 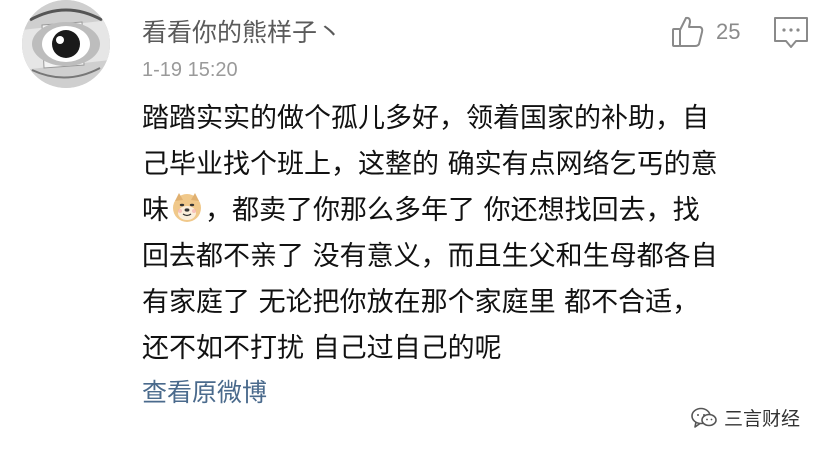 What do you see at coordinates (425, 118) in the screenshot?
I see `comment-line: 踏踏实实的做个孤儿多好，领着国家的补助，自` at bounding box center [425, 118].